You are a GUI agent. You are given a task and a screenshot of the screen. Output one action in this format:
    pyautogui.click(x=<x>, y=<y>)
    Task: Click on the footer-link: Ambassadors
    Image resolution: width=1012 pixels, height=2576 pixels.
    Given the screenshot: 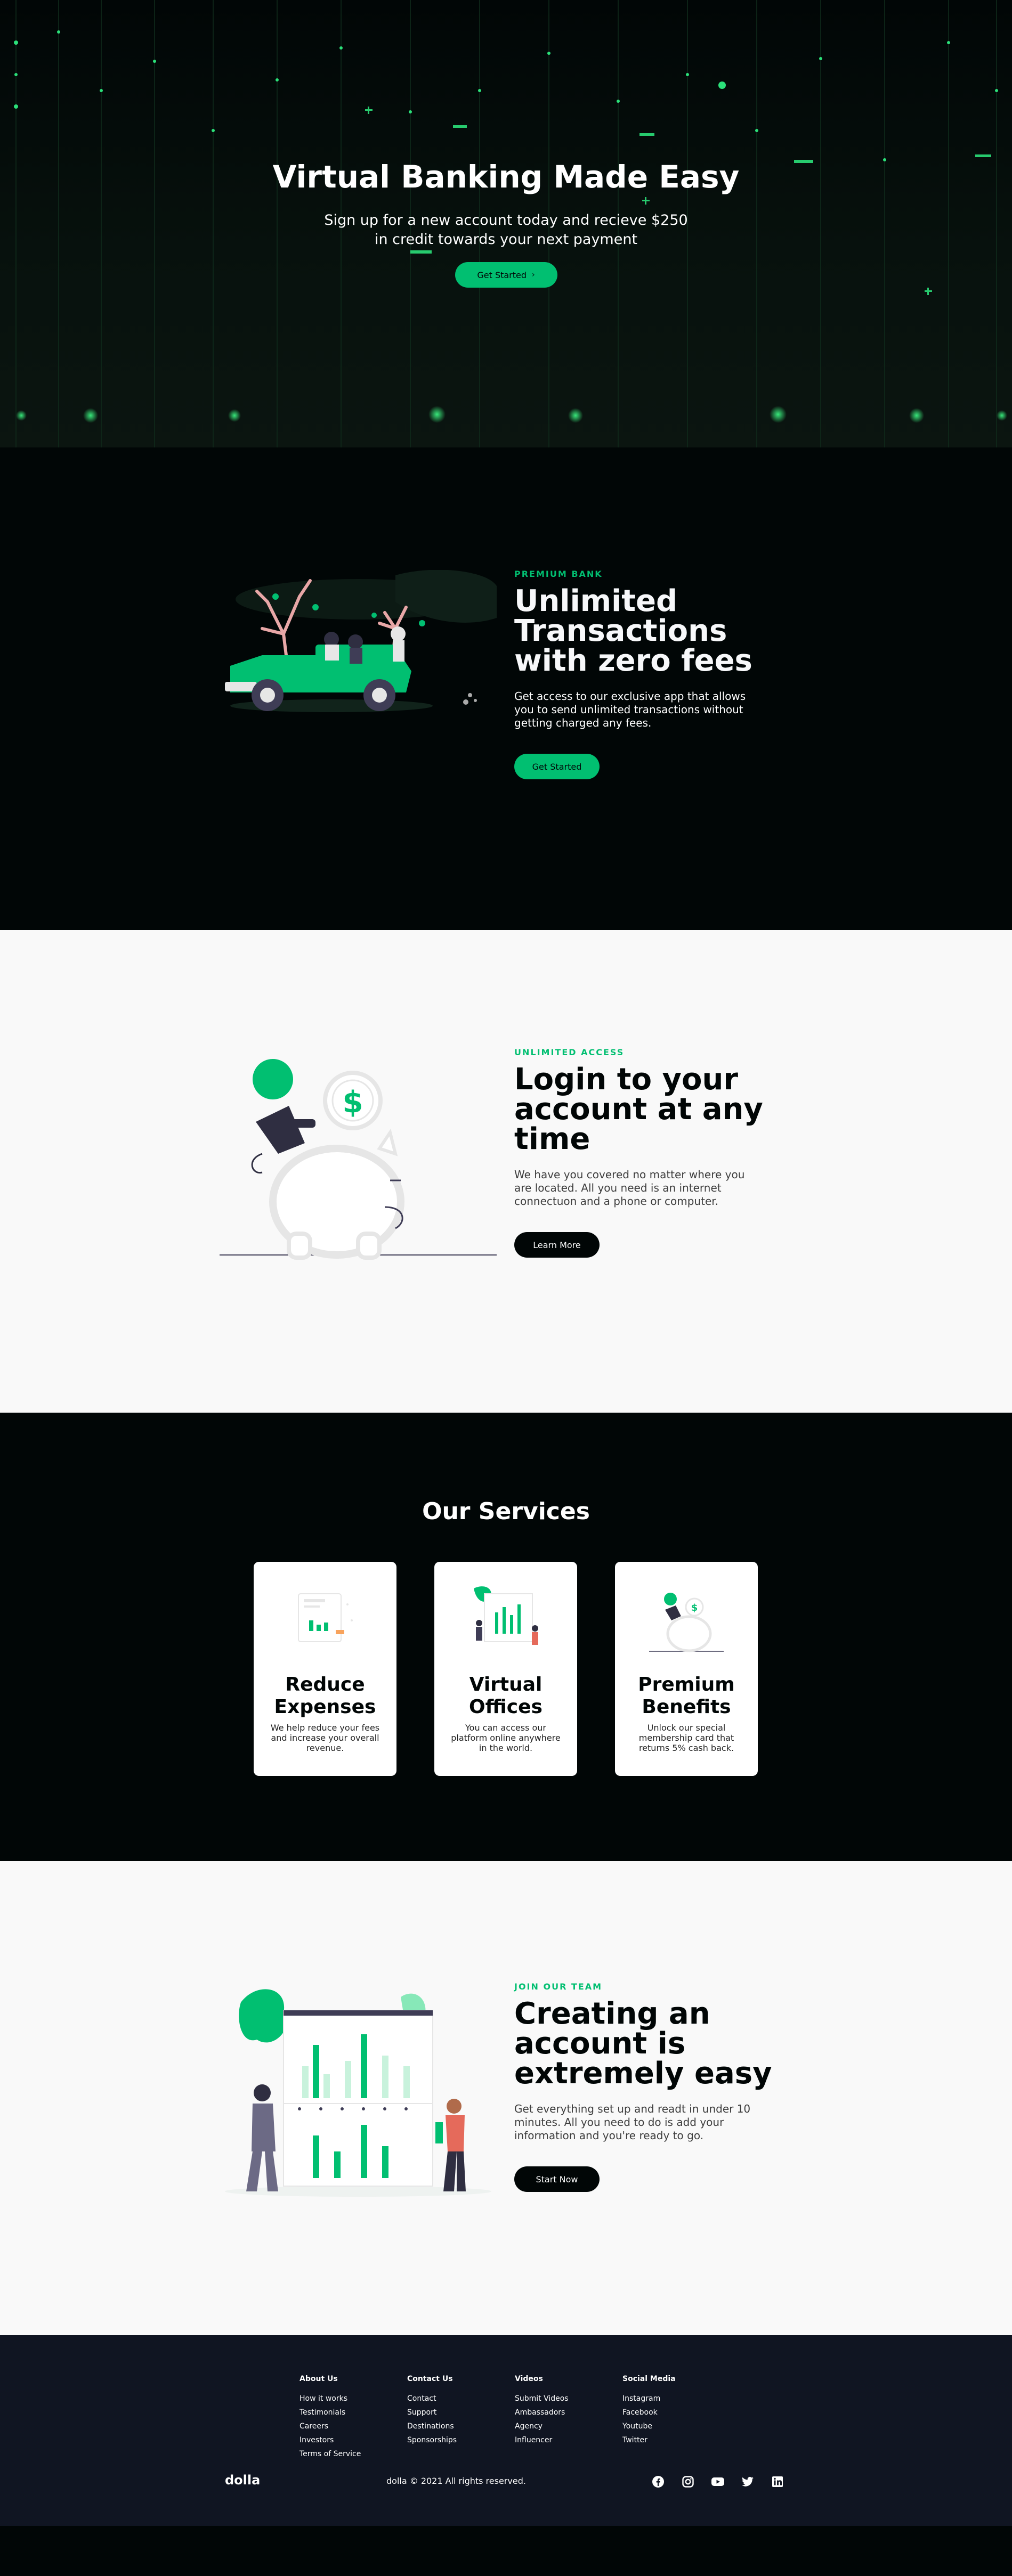 What is the action you would take?
    pyautogui.click(x=563, y=2412)
    